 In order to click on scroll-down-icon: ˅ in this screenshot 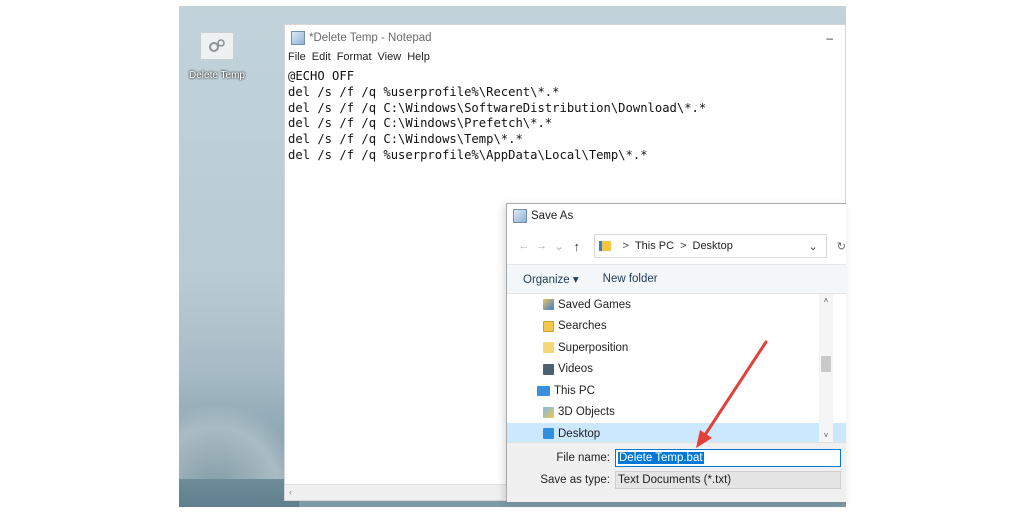, I will do `click(826, 435)`.